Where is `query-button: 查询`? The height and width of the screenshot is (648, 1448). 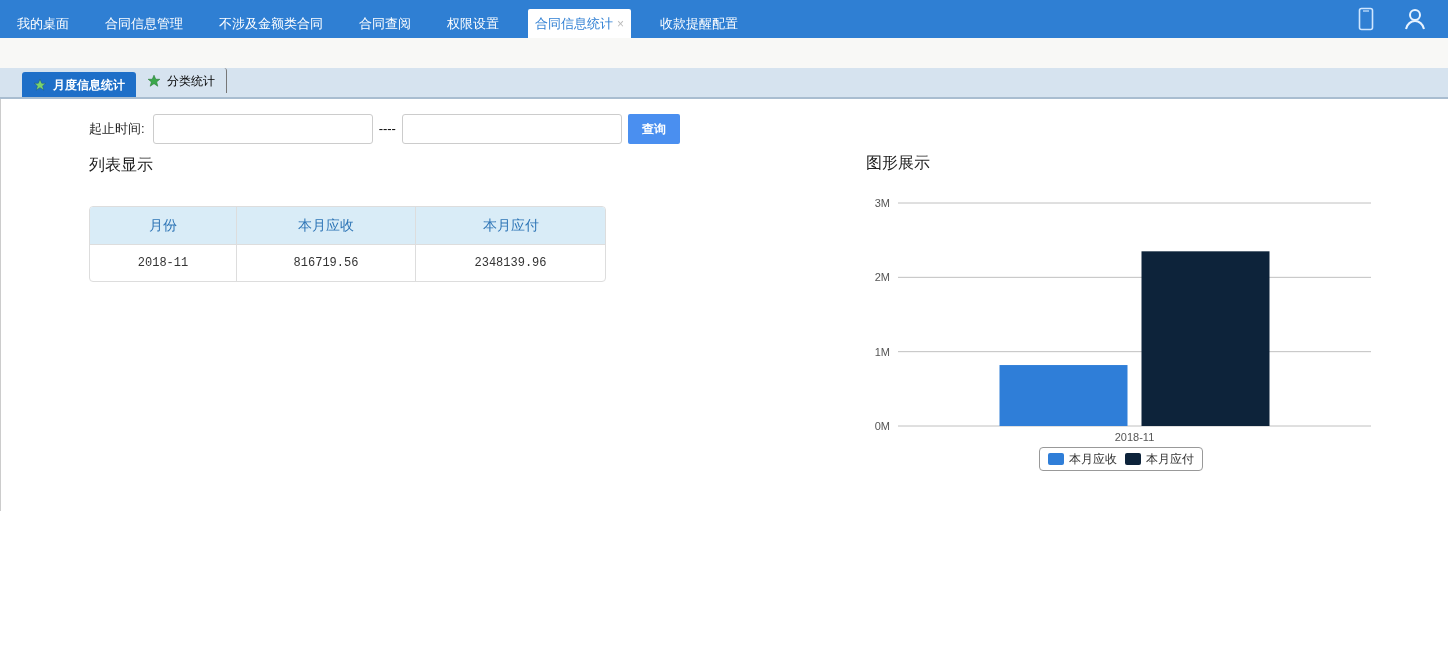
query-button: 查询 is located at coordinates (653, 129).